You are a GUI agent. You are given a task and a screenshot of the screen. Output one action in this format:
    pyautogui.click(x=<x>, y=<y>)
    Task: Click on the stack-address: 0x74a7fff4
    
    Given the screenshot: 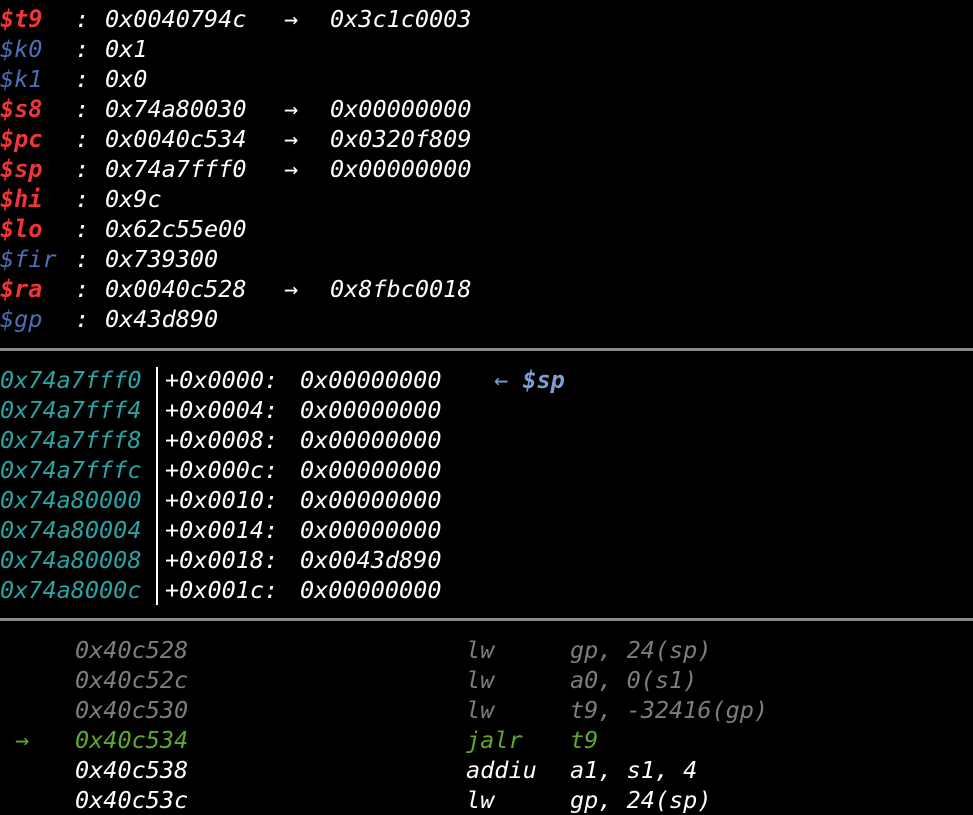 What is the action you would take?
    pyautogui.click(x=71, y=410)
    